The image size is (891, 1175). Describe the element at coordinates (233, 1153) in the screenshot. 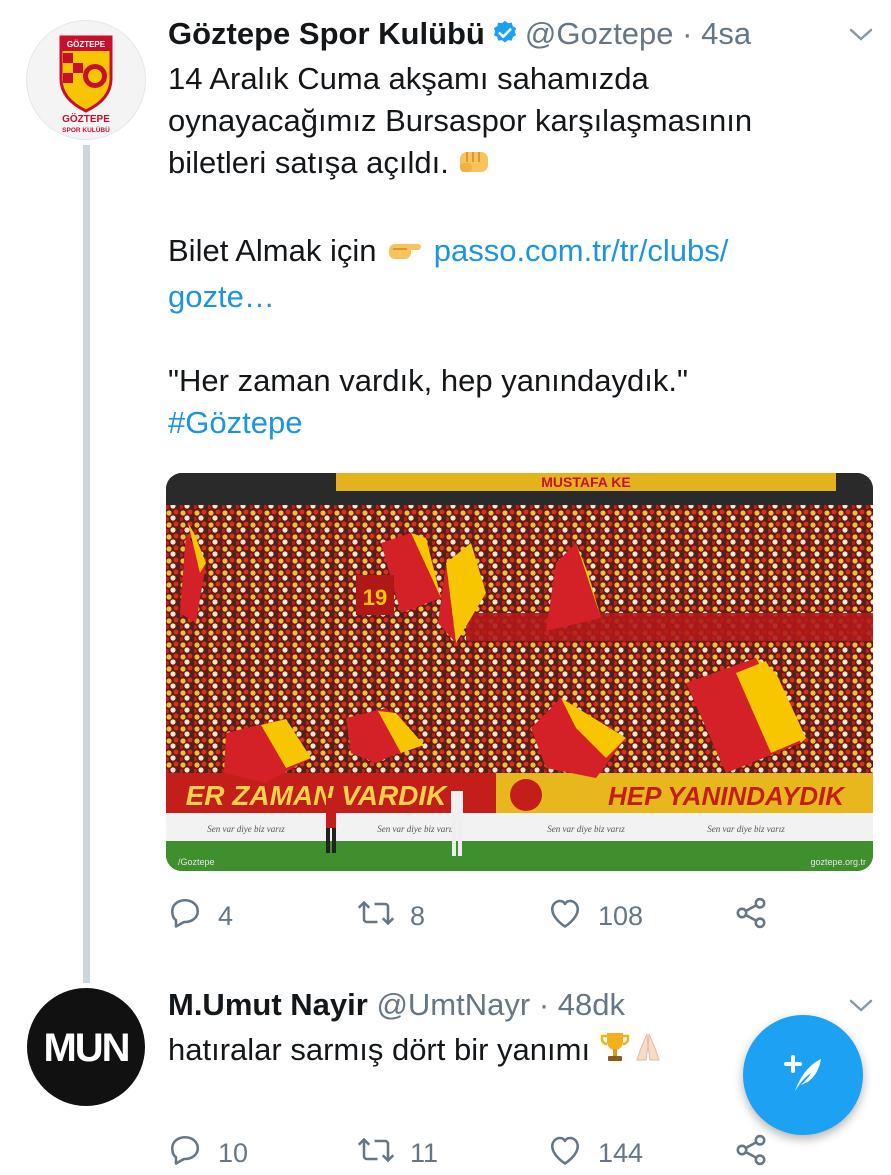

I see `reply-count: 10` at that location.